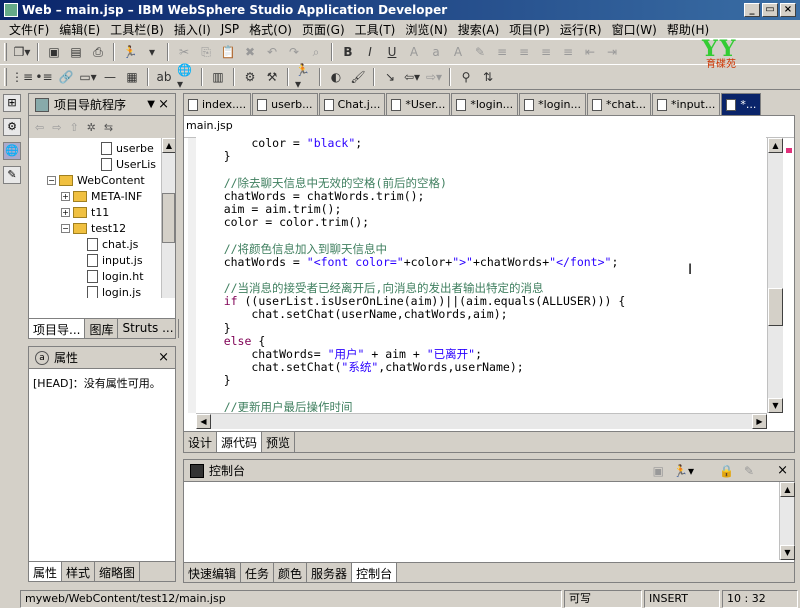 The height and width of the screenshot is (608, 800). What do you see at coordinates (46, 571) in the screenshot?
I see `tab-properties: 属性` at bounding box center [46, 571].